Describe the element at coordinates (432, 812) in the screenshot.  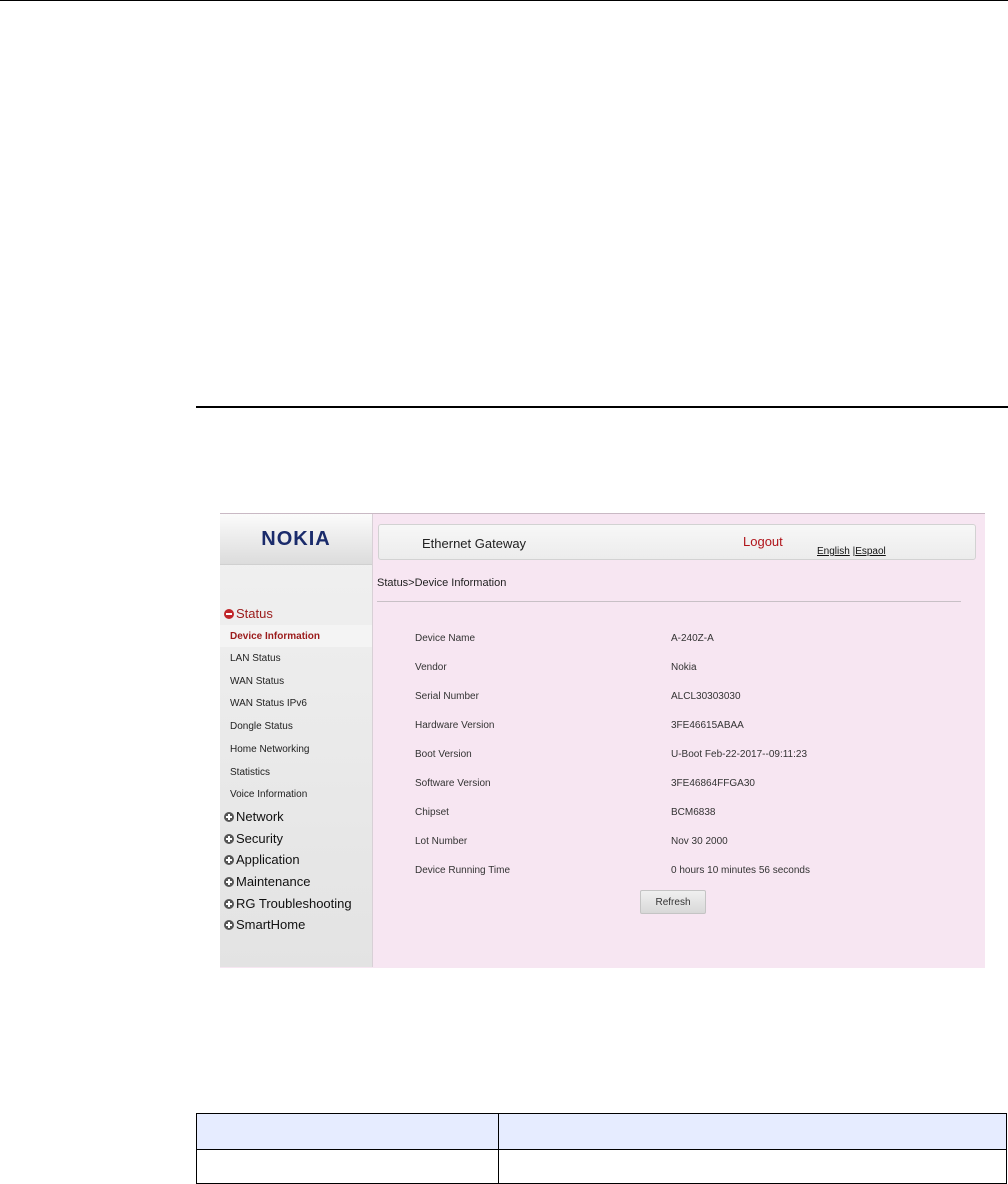
I see `info-label-chipset: Chipset` at that location.